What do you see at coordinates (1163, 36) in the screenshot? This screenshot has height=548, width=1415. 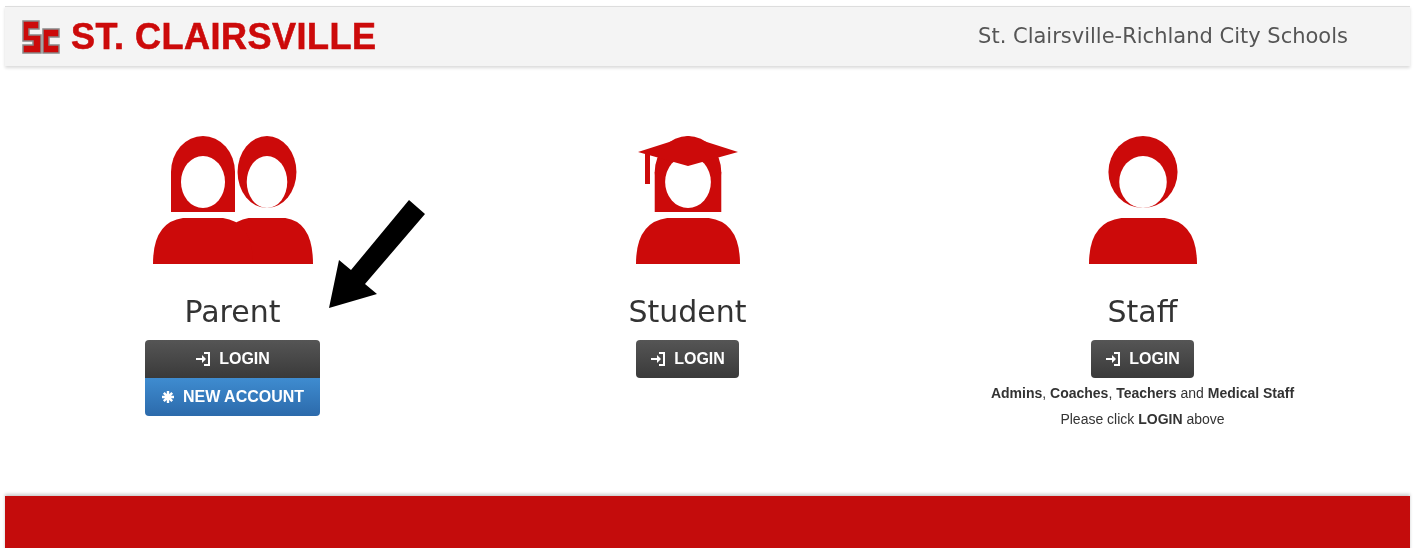 I see `district-name: St. Clairsville-Richland City Schools` at bounding box center [1163, 36].